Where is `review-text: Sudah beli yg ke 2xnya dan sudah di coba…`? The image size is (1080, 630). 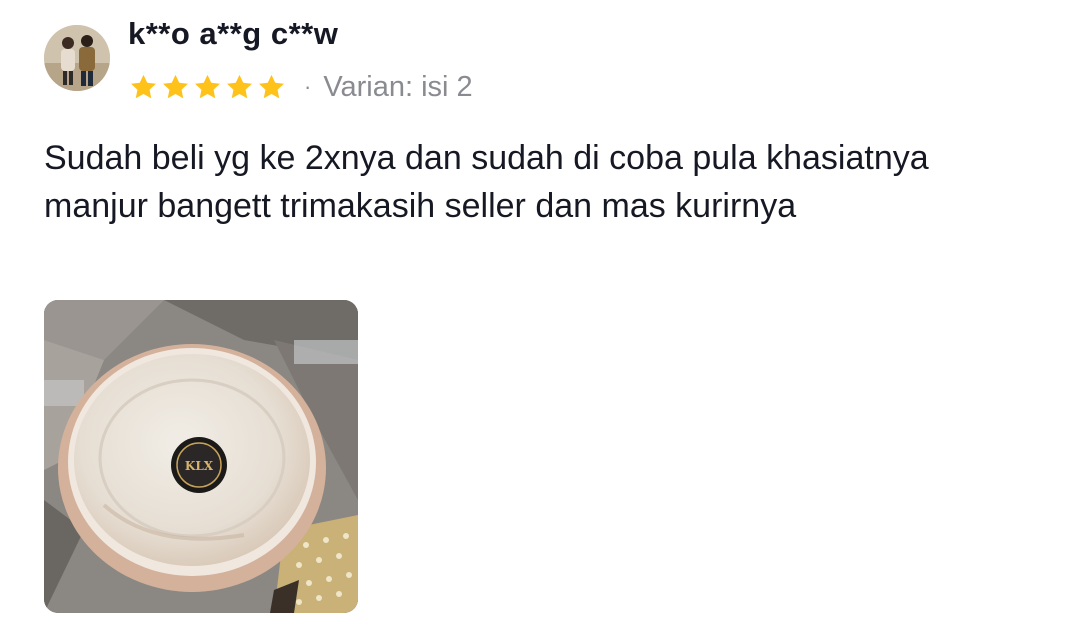
review-text: Sudah beli yg ke 2xnya dan sudah di coba… is located at coordinates (486, 182).